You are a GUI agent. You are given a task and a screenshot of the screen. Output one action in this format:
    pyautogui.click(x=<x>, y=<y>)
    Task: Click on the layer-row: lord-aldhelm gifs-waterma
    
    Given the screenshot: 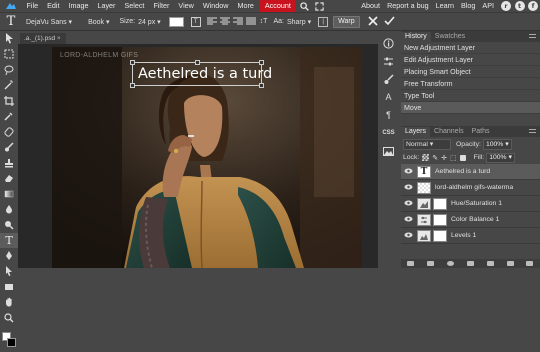 What is the action you would take?
    pyautogui.click(x=470, y=188)
    